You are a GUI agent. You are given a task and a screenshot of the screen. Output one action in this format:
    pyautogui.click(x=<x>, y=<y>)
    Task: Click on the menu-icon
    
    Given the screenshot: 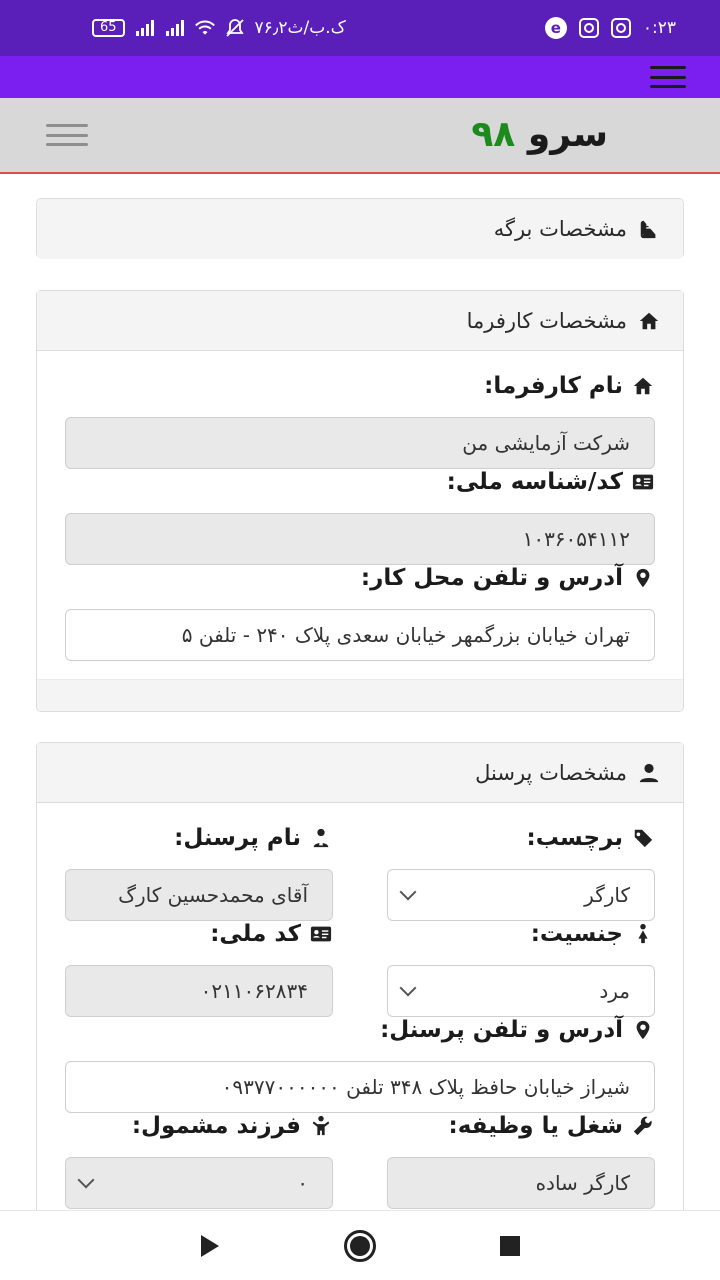 What is the action you would take?
    pyautogui.click(x=668, y=77)
    